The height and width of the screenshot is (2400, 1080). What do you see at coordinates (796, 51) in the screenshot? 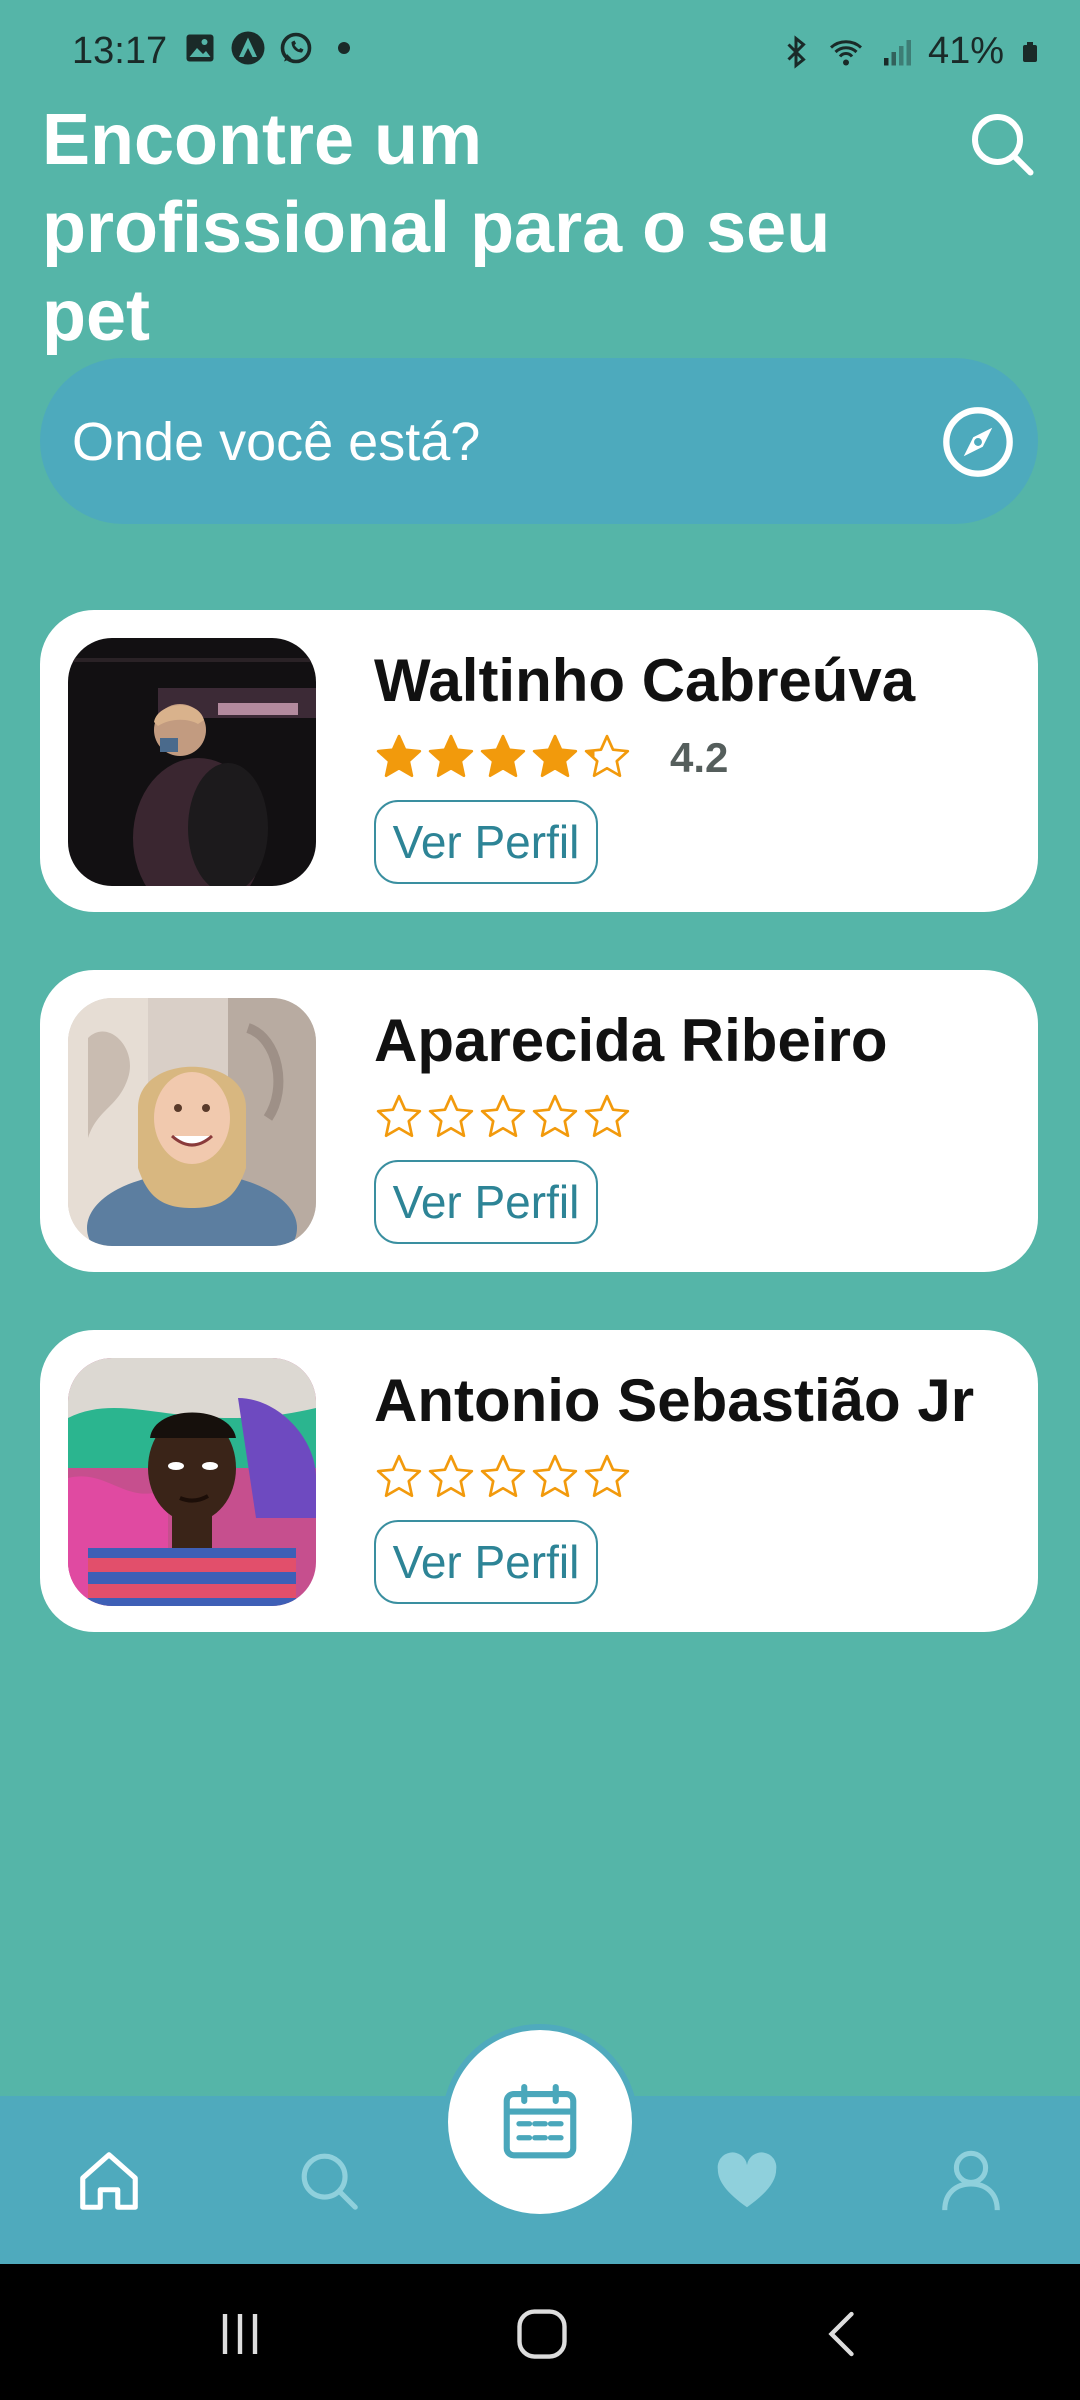
I see `bluetooth-icon` at bounding box center [796, 51].